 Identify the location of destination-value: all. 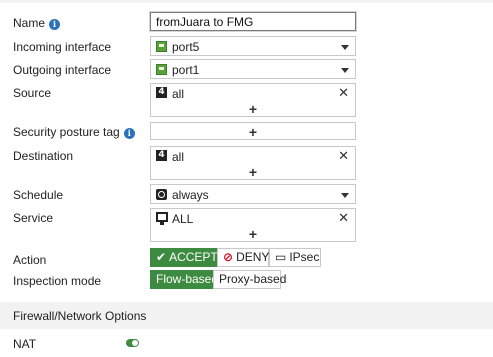
(178, 157).